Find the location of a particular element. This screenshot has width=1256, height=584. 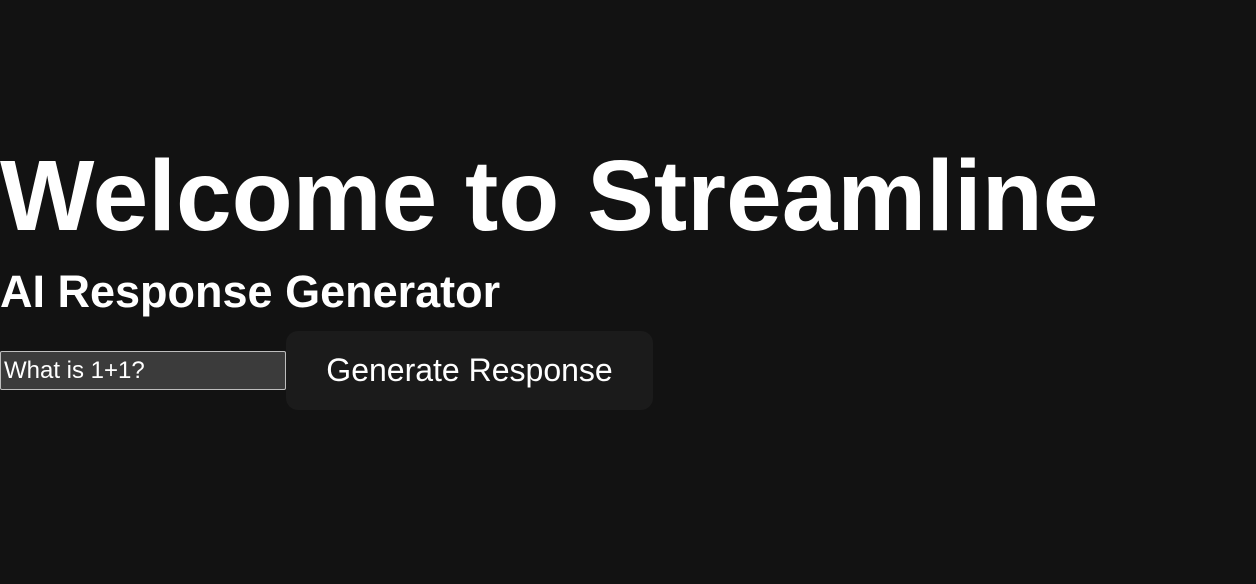

prompt-form: Generate Response is located at coordinates (326, 370).